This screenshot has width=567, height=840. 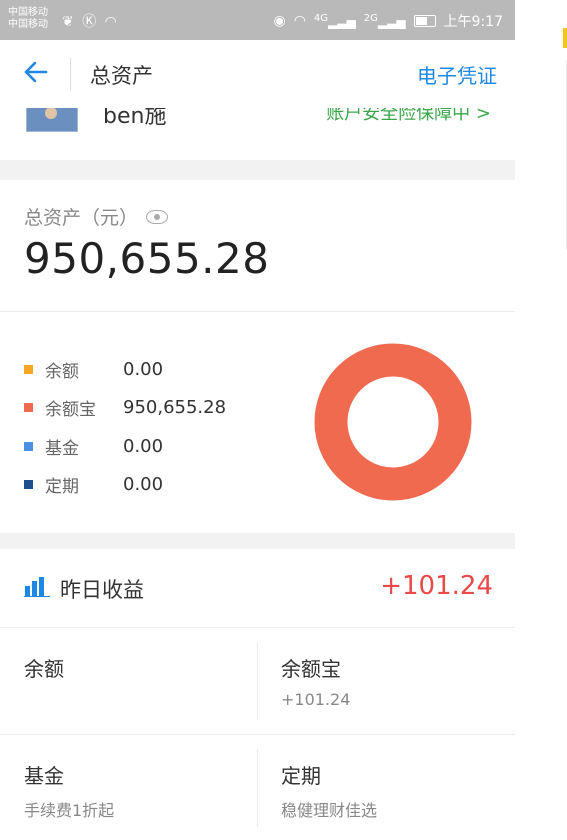 I want to click on product-name: 基金, so click(x=44, y=776).